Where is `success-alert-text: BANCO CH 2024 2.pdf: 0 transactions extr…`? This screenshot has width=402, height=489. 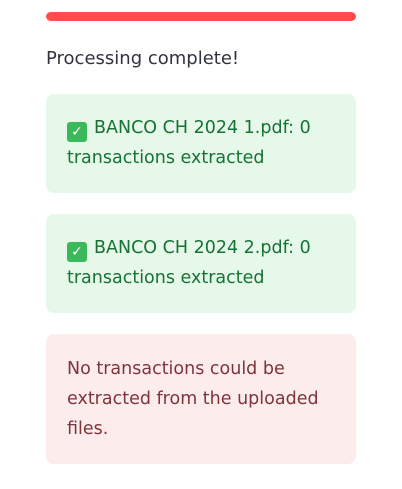 success-alert-text: BANCO CH 2024 2.pdf: 0 transactions extr… is located at coordinates (189, 263).